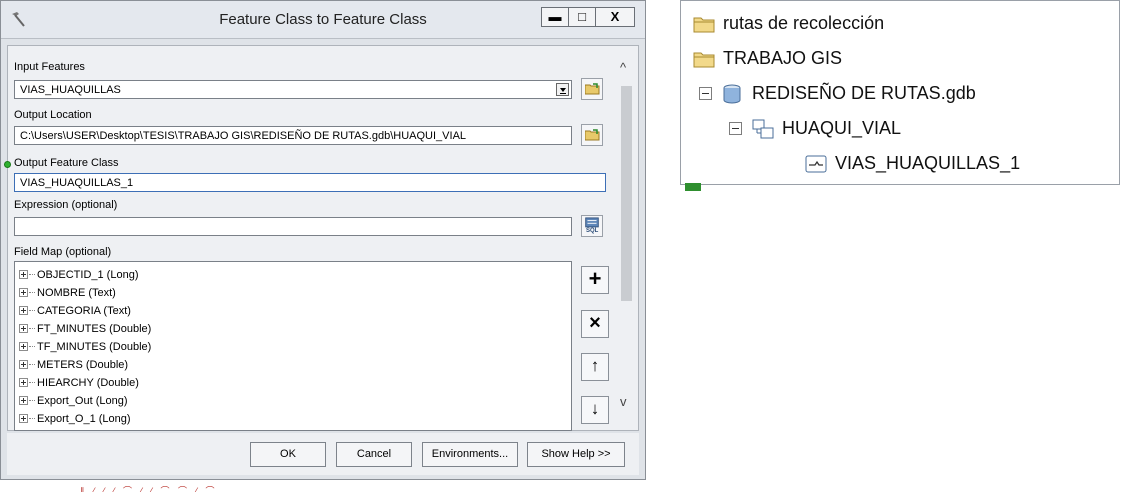 This screenshot has height=493, width=1123. What do you see at coordinates (94, 328) in the screenshot?
I see `field-name: FT_MINUTES (Double)` at bounding box center [94, 328].